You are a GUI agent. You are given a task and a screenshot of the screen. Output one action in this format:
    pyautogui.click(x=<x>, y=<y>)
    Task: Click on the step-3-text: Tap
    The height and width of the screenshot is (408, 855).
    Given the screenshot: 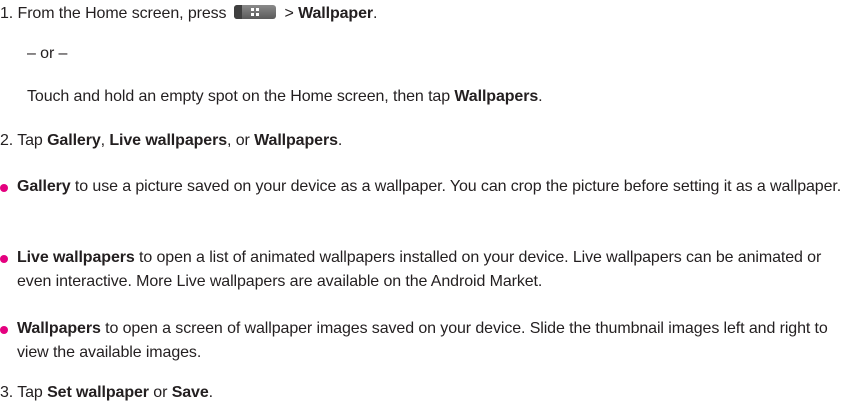 What is the action you would take?
    pyautogui.click(x=30, y=392)
    